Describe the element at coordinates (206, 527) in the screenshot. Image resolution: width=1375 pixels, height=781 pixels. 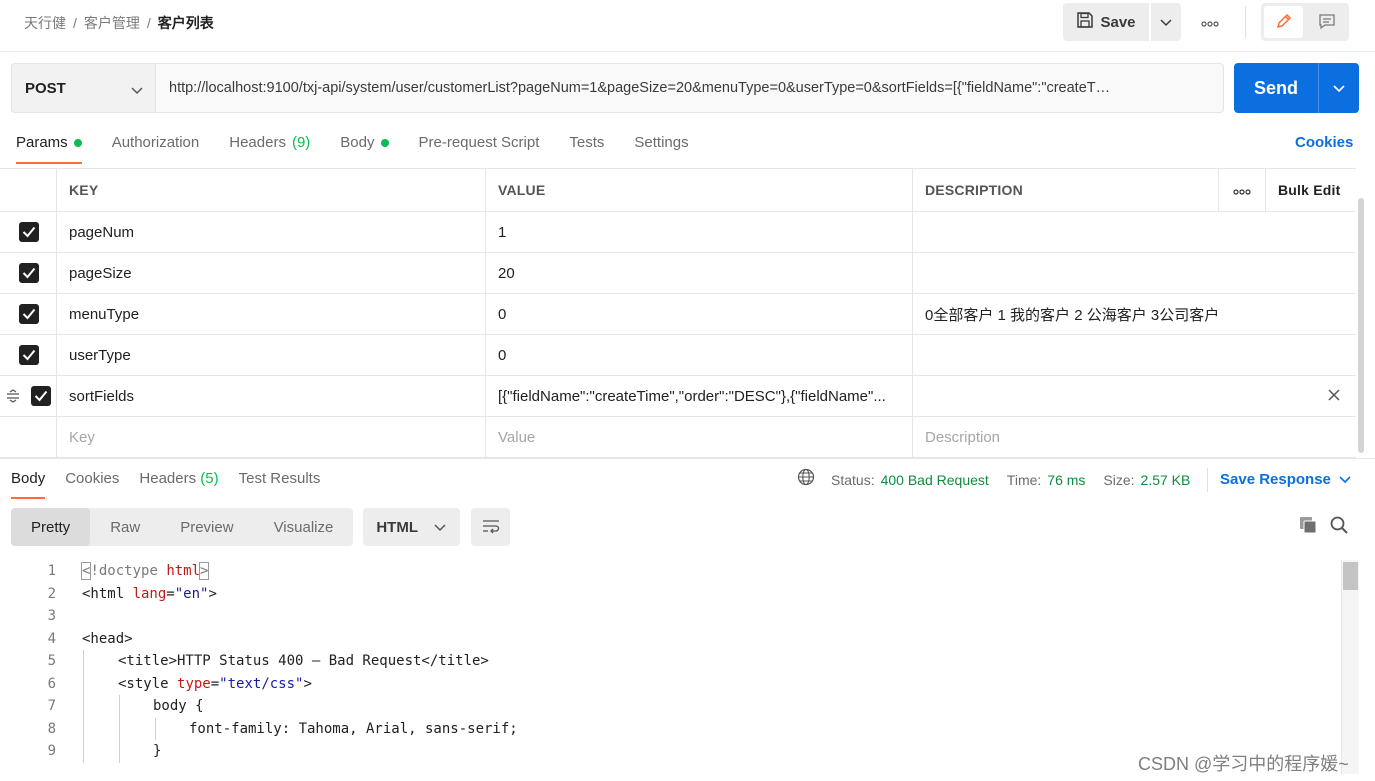
I see `view-preview-button: Preview` at that location.